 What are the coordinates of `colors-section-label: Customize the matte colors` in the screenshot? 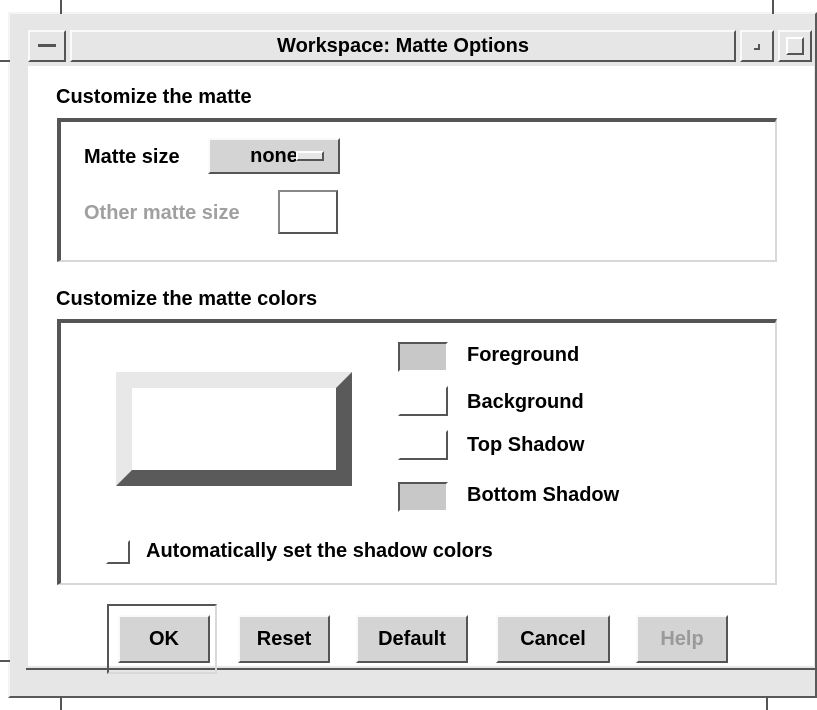 It's located at (187, 299).